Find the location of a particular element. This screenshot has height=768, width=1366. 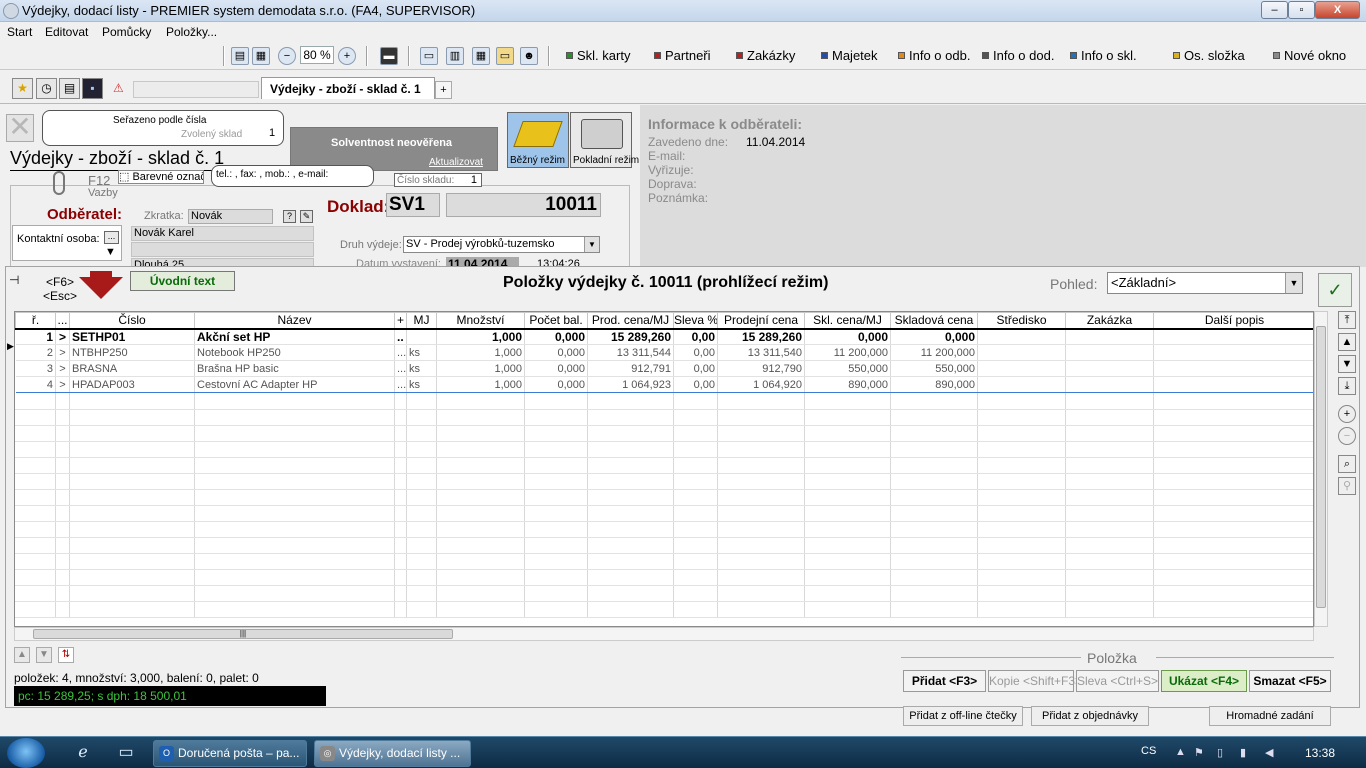

cash-mode-button: Pokladní režim is located at coordinates (604, 140).